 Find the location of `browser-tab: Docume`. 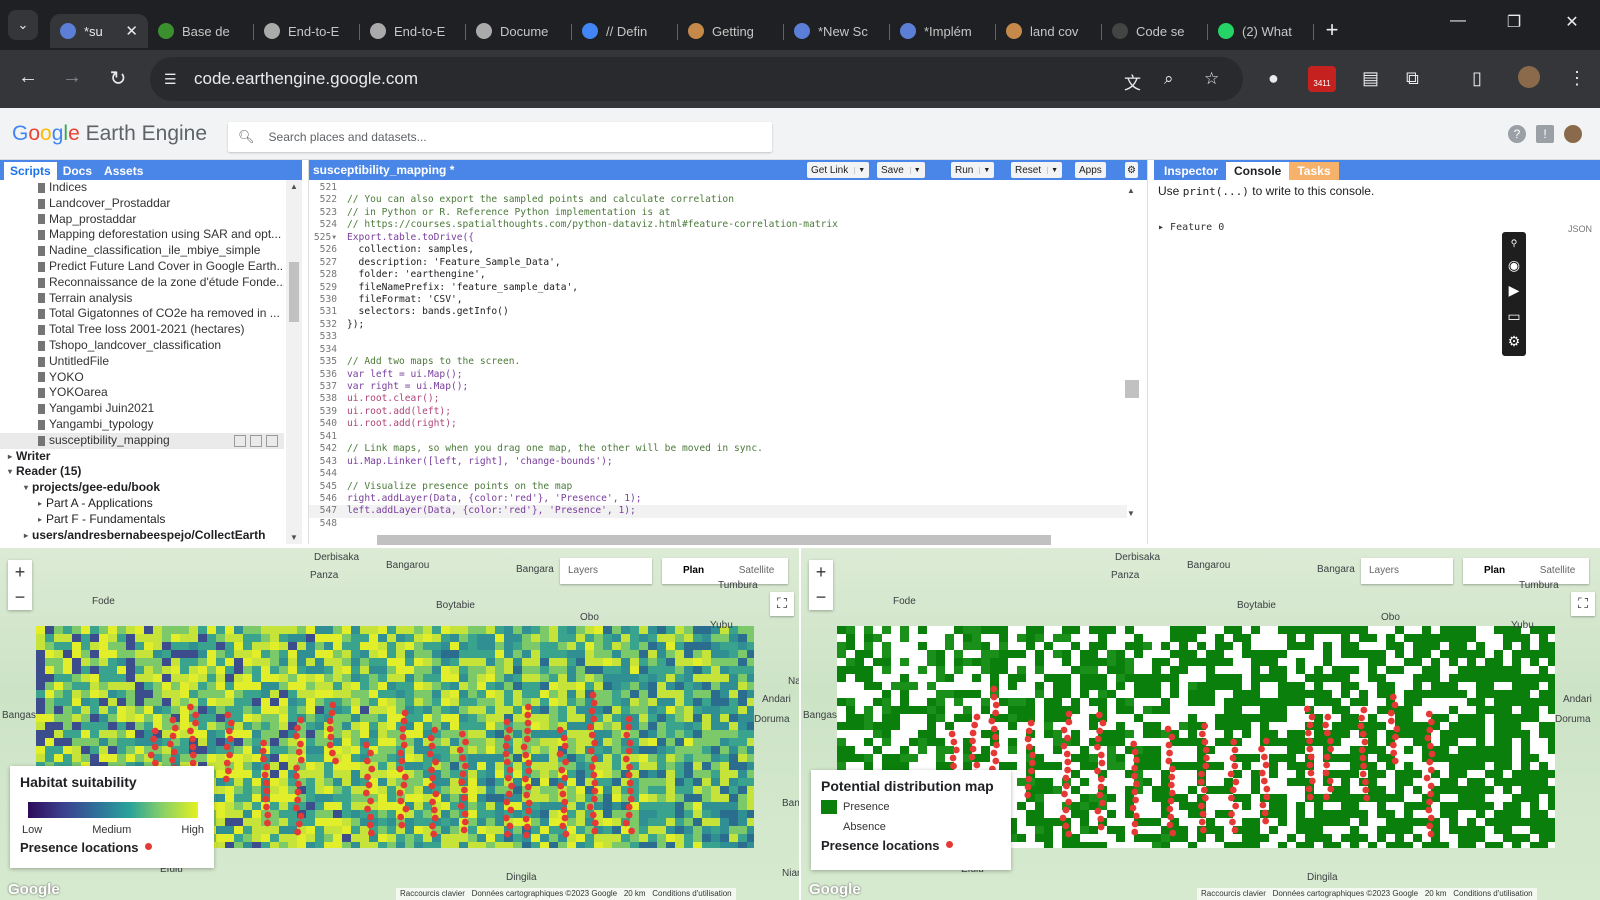

browser-tab: Docume is located at coordinates (519, 31).